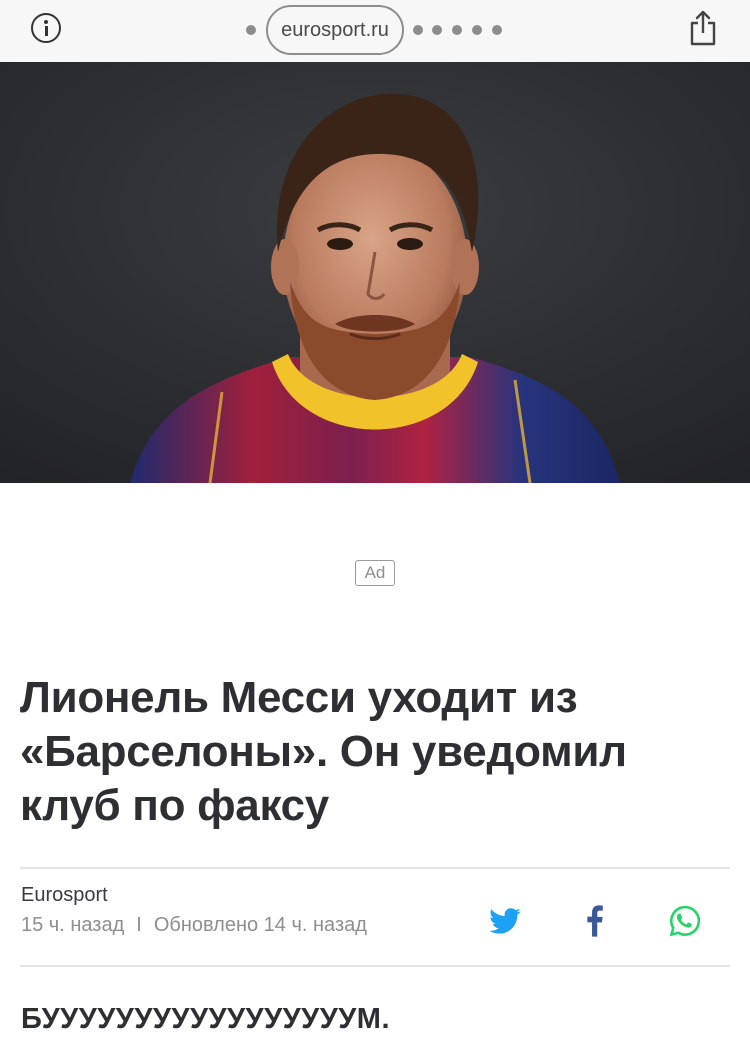 Image resolution: width=750 pixels, height=1064 pixels. What do you see at coordinates (73, 925) in the screenshot?
I see `published-time: 15 ч. назад` at bounding box center [73, 925].